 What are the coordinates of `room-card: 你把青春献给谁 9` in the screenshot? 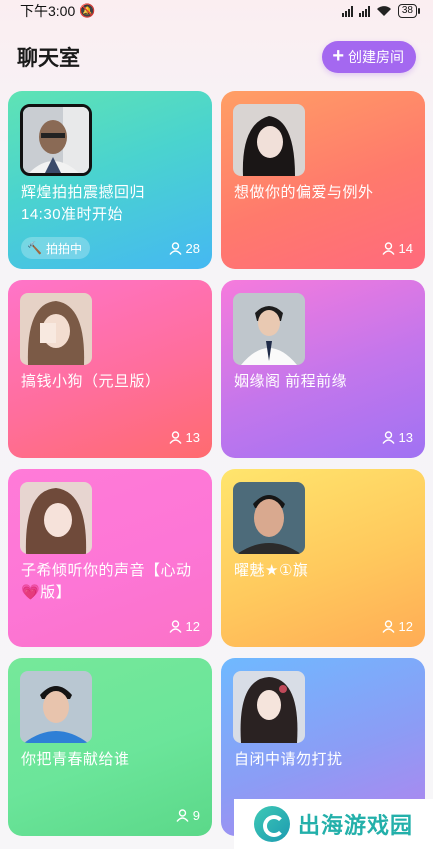 It's located at (110, 747).